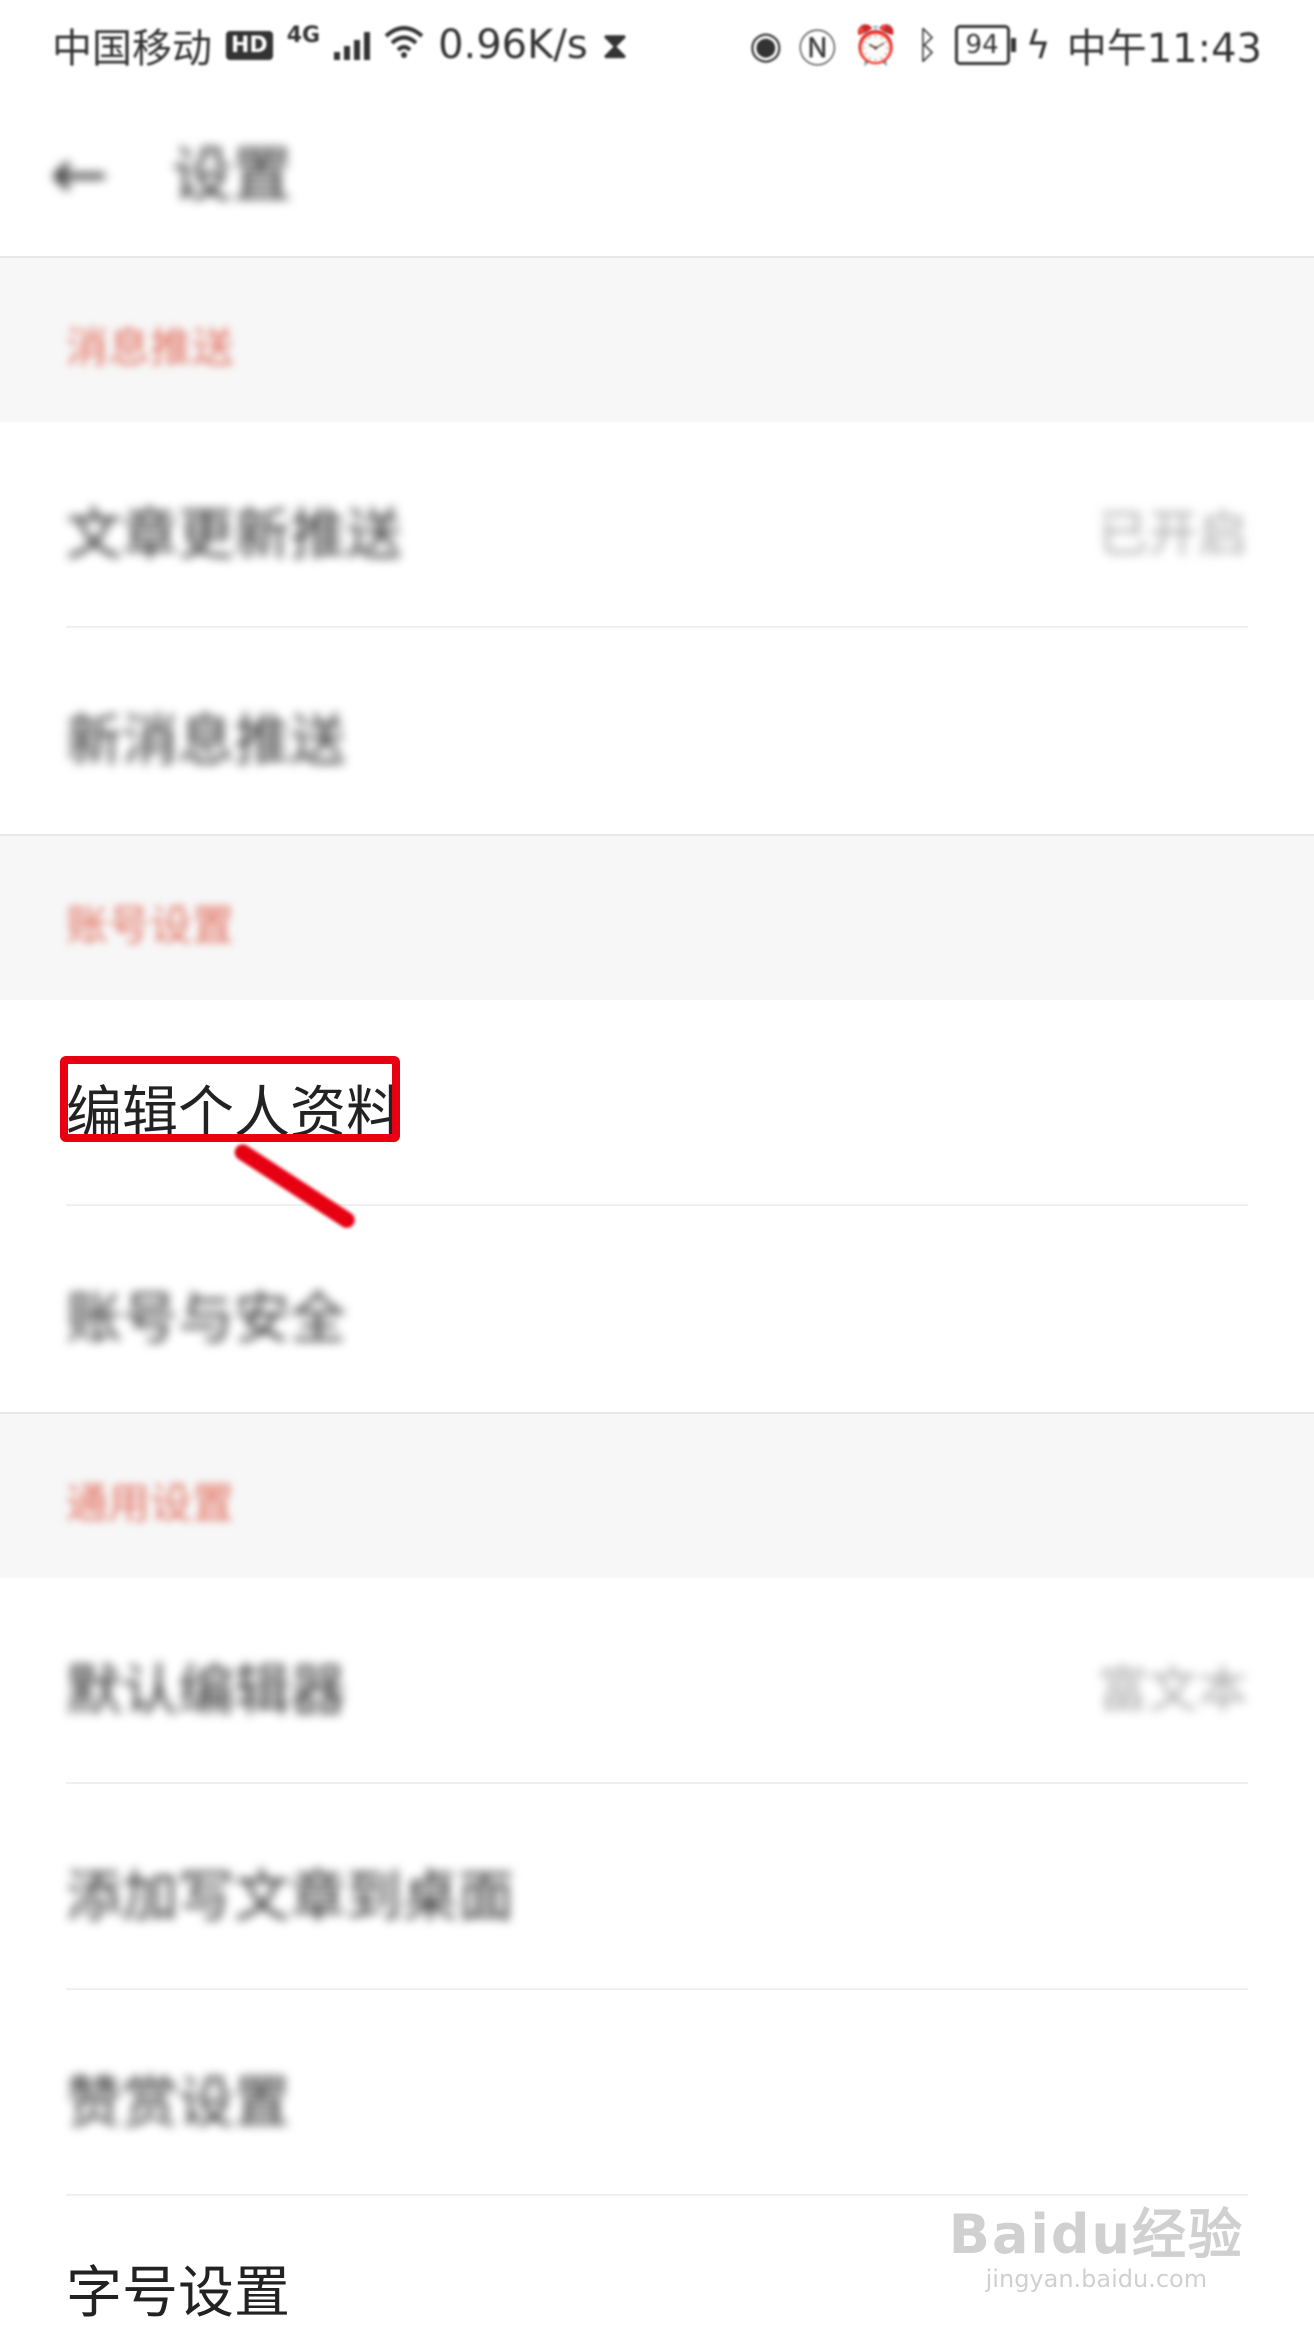  Describe the element at coordinates (404, 45) in the screenshot. I see `wifi-icon` at that location.